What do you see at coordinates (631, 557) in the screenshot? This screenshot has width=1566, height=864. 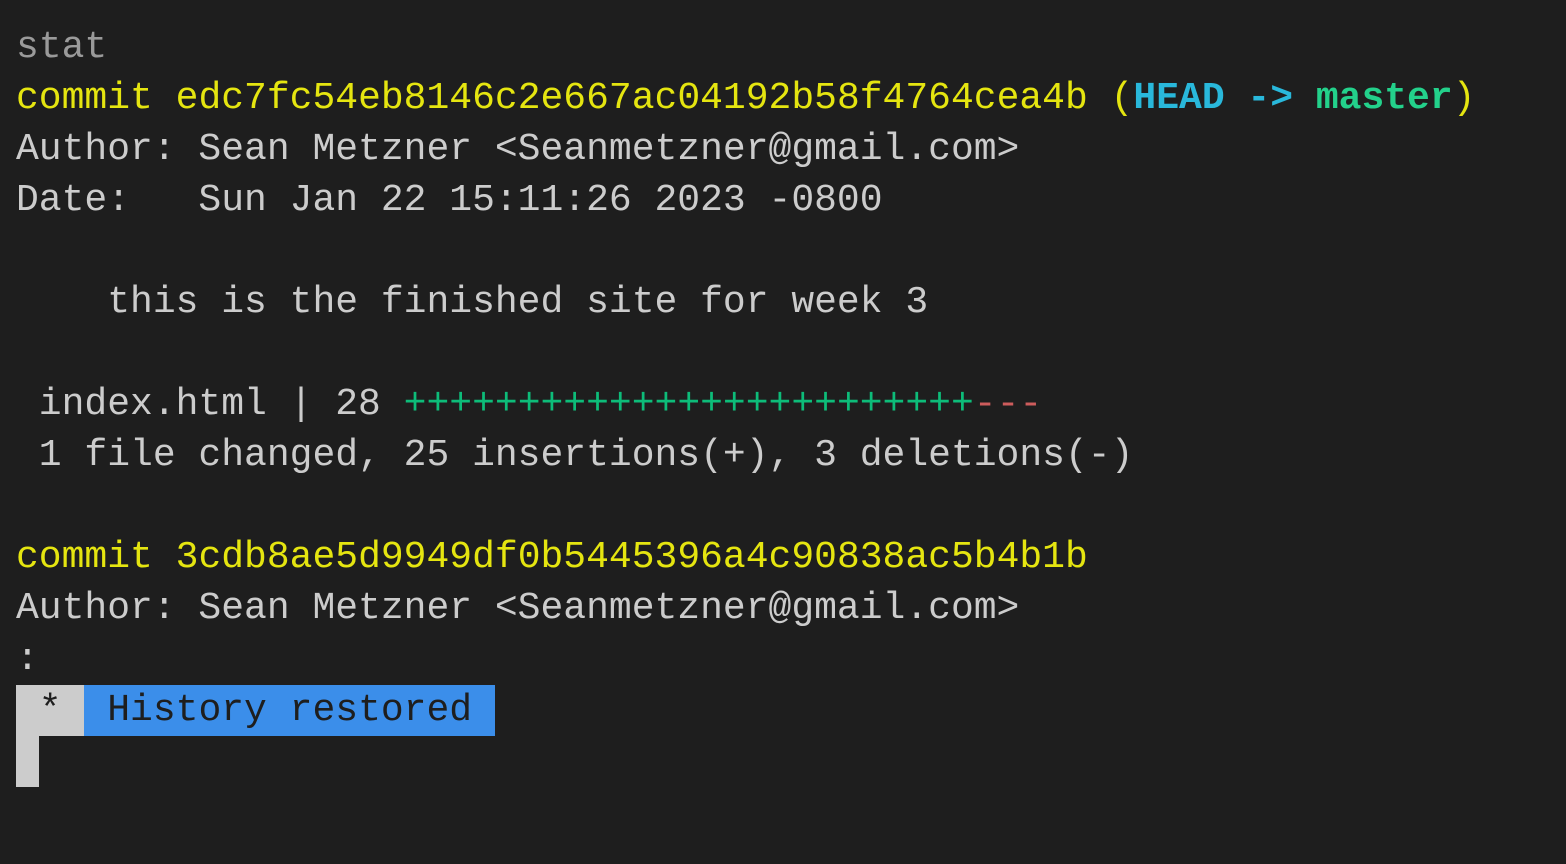 I see `commit-hash: 3cdb8ae5d9949df0b5445396a4c90838ac5b4b1b` at bounding box center [631, 557].